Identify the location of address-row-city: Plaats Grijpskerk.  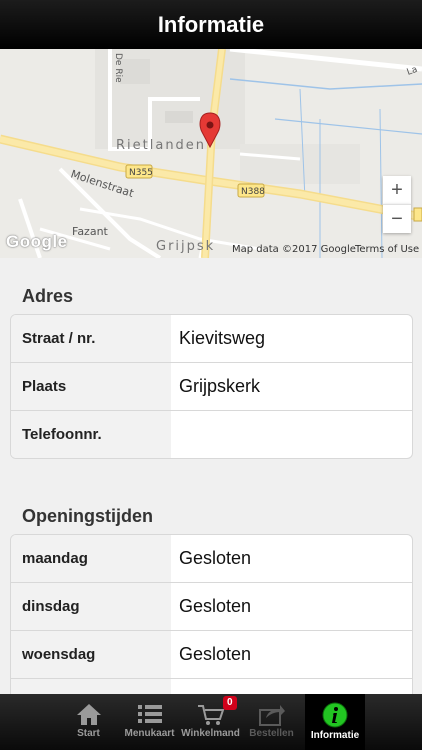
(211, 387).